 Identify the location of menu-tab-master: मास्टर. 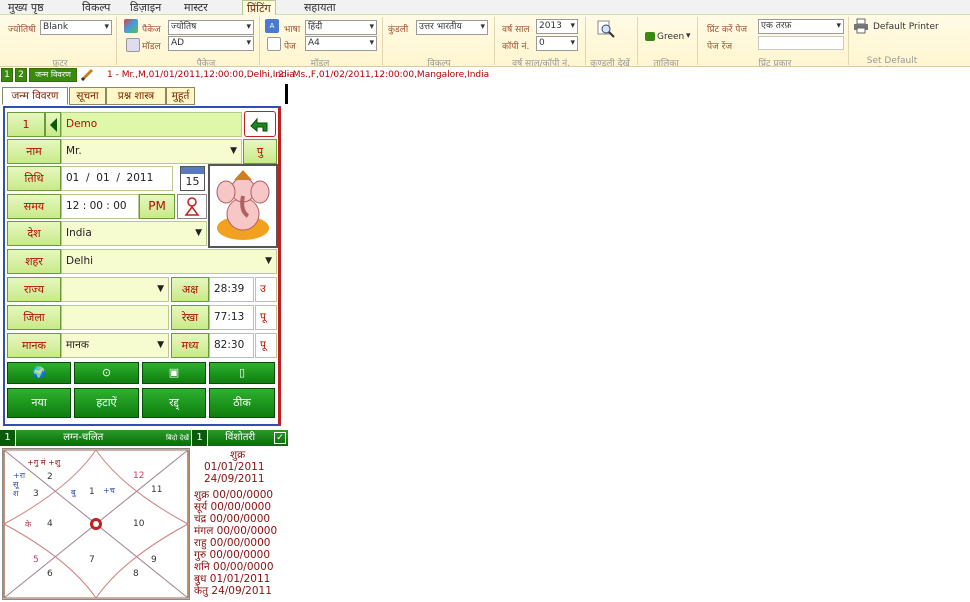
(196, 7).